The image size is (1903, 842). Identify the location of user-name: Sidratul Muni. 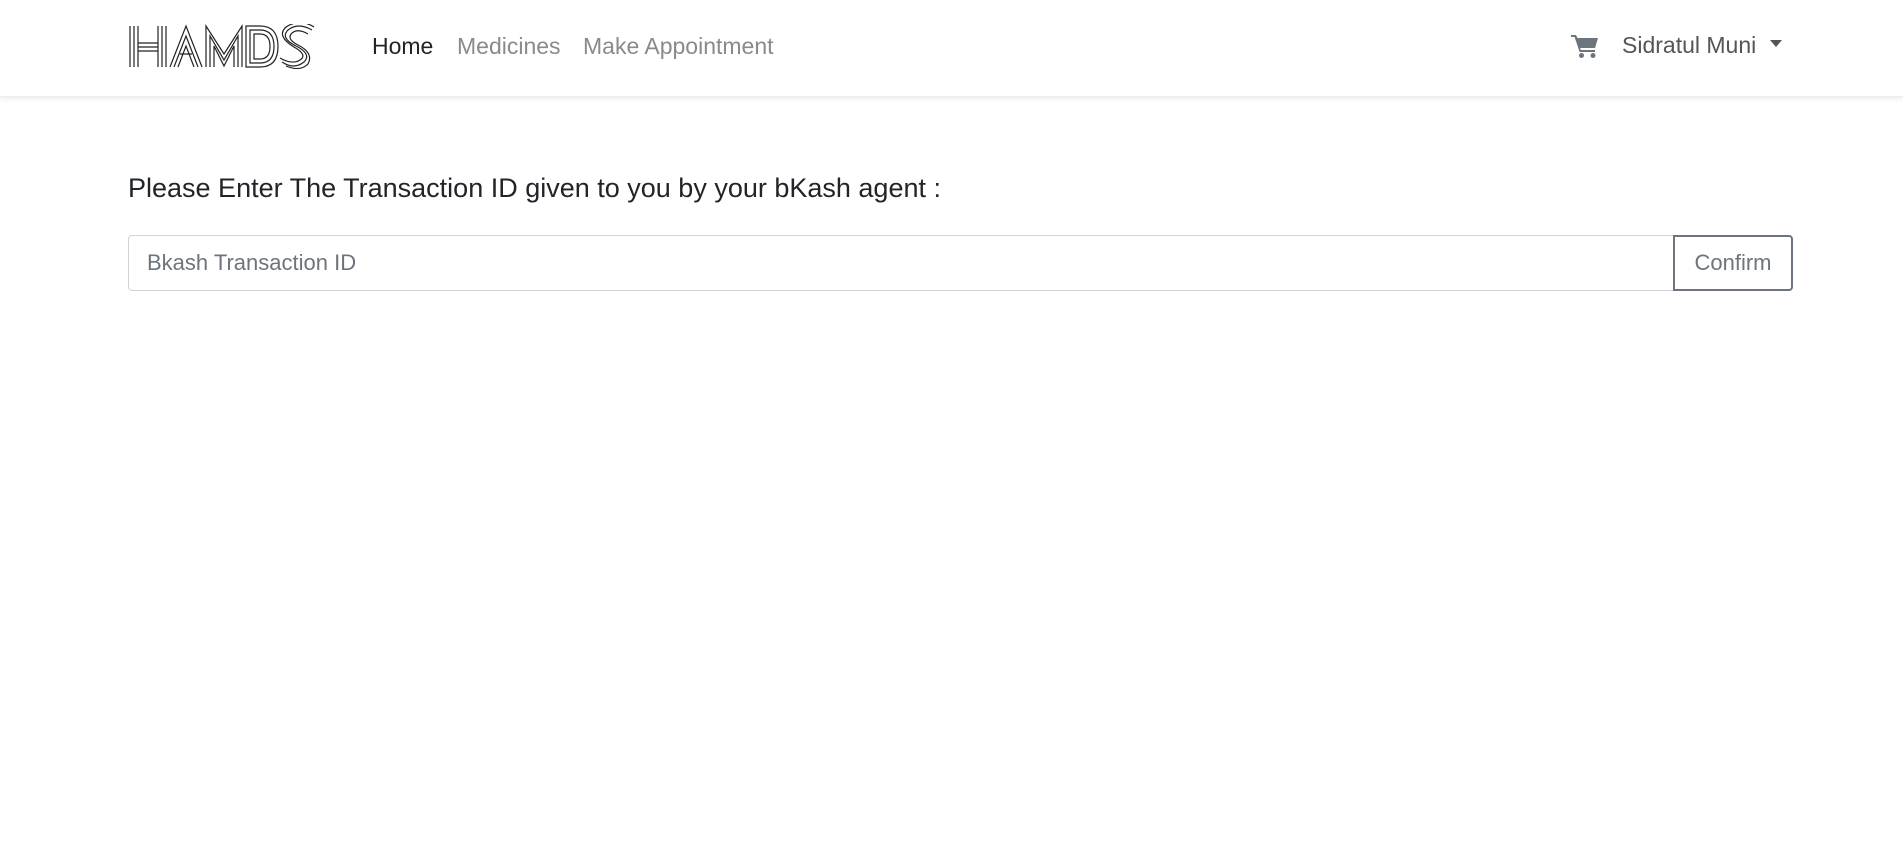
(1689, 45).